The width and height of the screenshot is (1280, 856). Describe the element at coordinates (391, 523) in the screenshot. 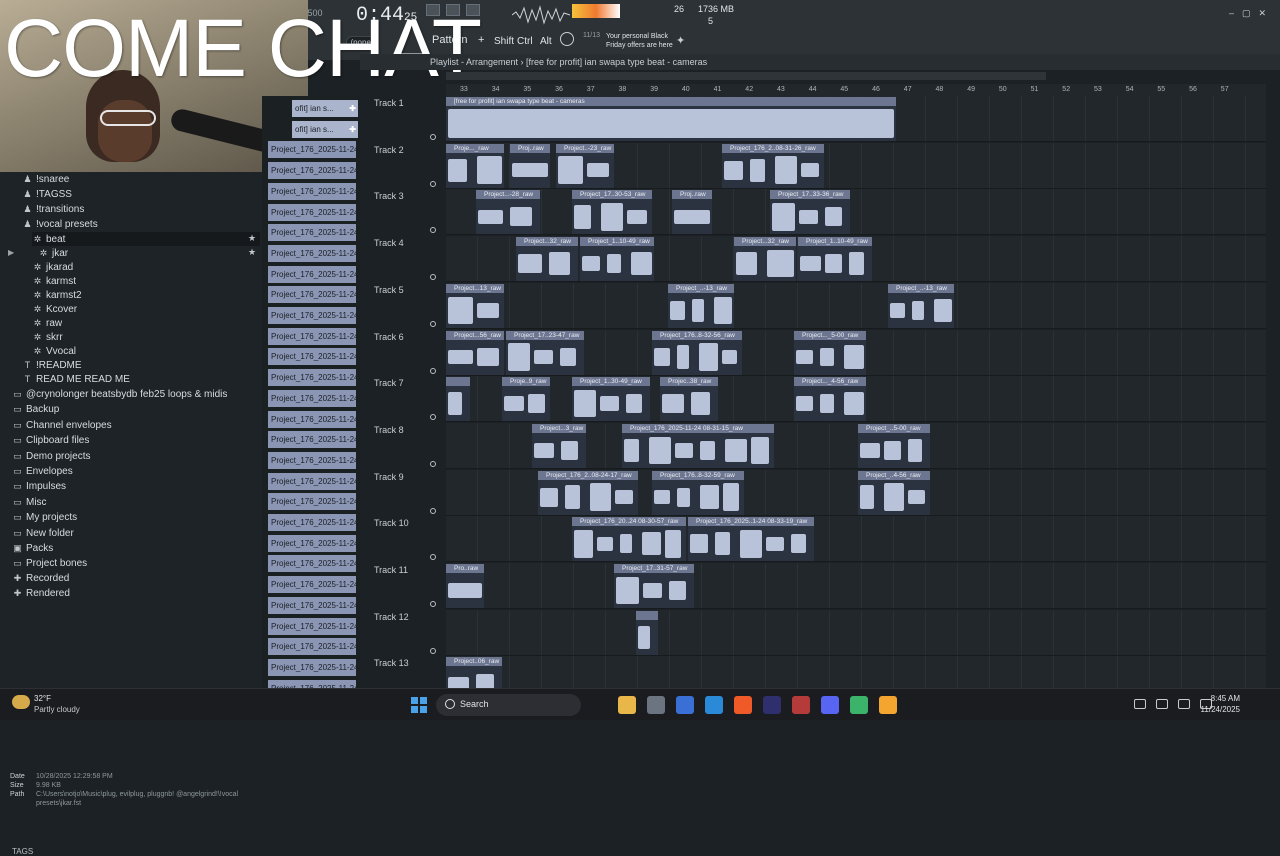

I see `track-name: Track 10` at that location.